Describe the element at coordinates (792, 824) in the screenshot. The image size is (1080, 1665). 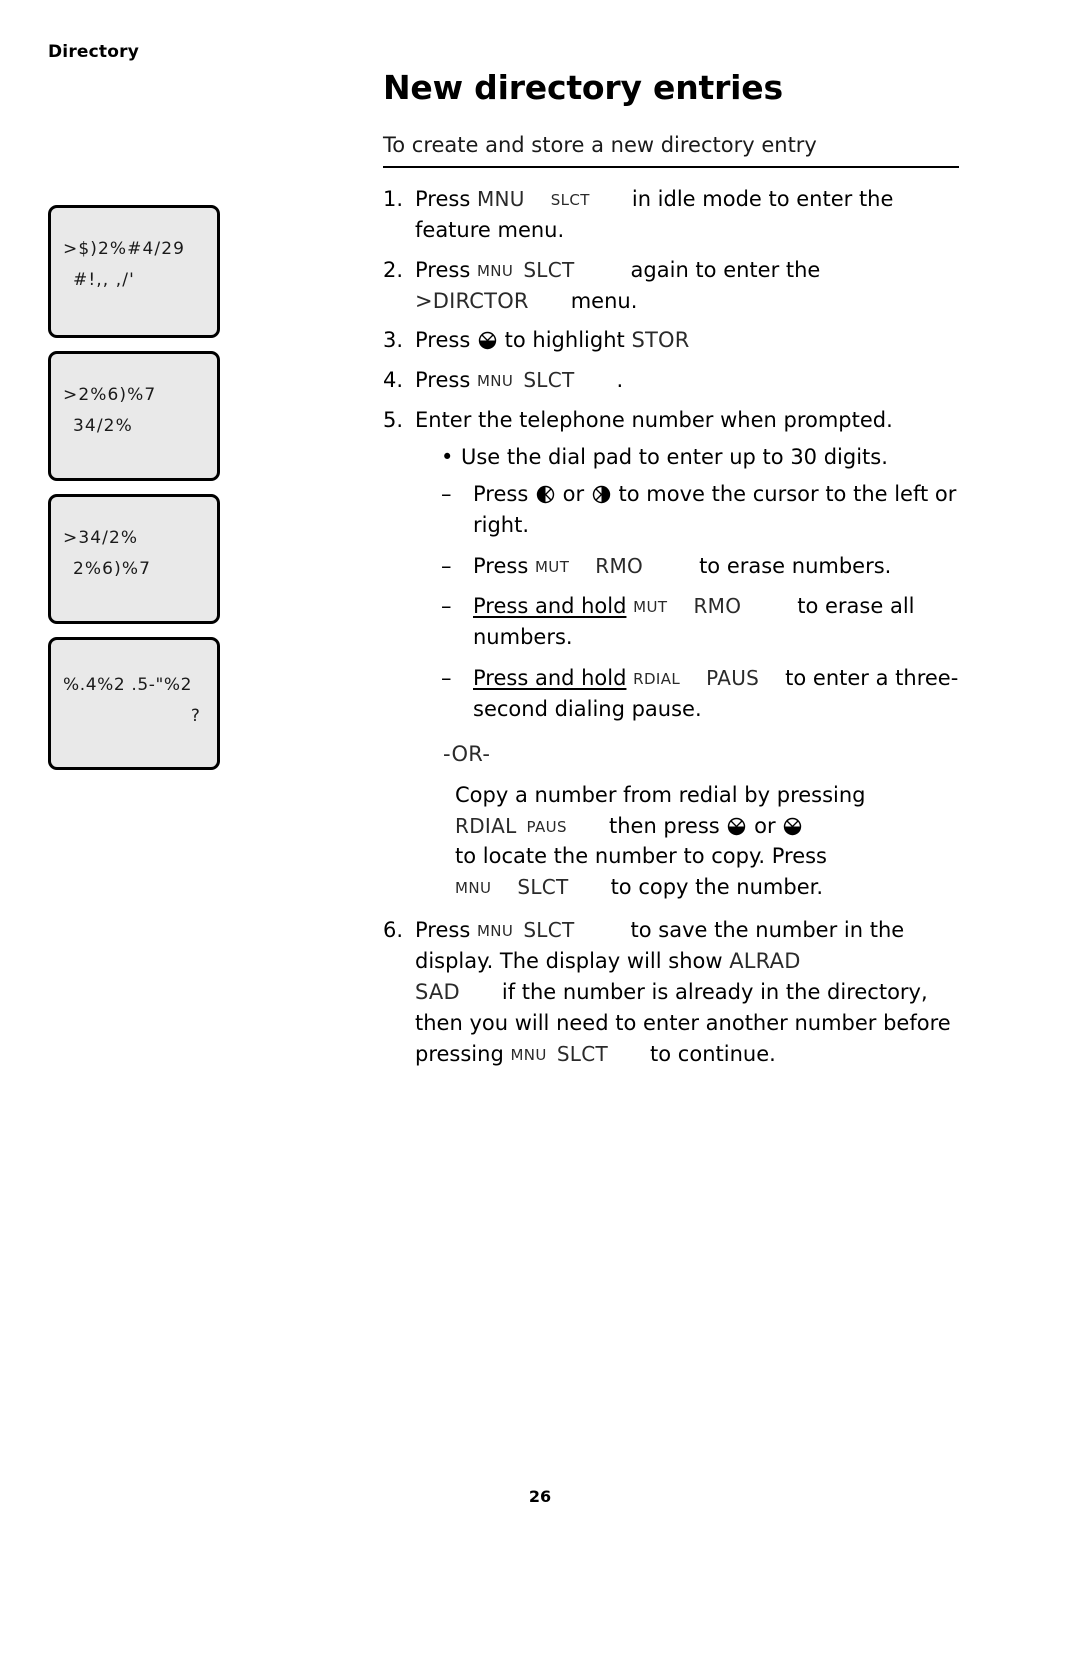
I see `nav-key-up-icon` at that location.